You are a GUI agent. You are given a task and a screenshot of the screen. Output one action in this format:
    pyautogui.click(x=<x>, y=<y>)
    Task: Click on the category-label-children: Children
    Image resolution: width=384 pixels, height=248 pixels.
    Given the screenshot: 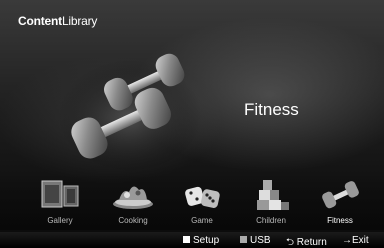 What is the action you would take?
    pyautogui.click(x=271, y=220)
    